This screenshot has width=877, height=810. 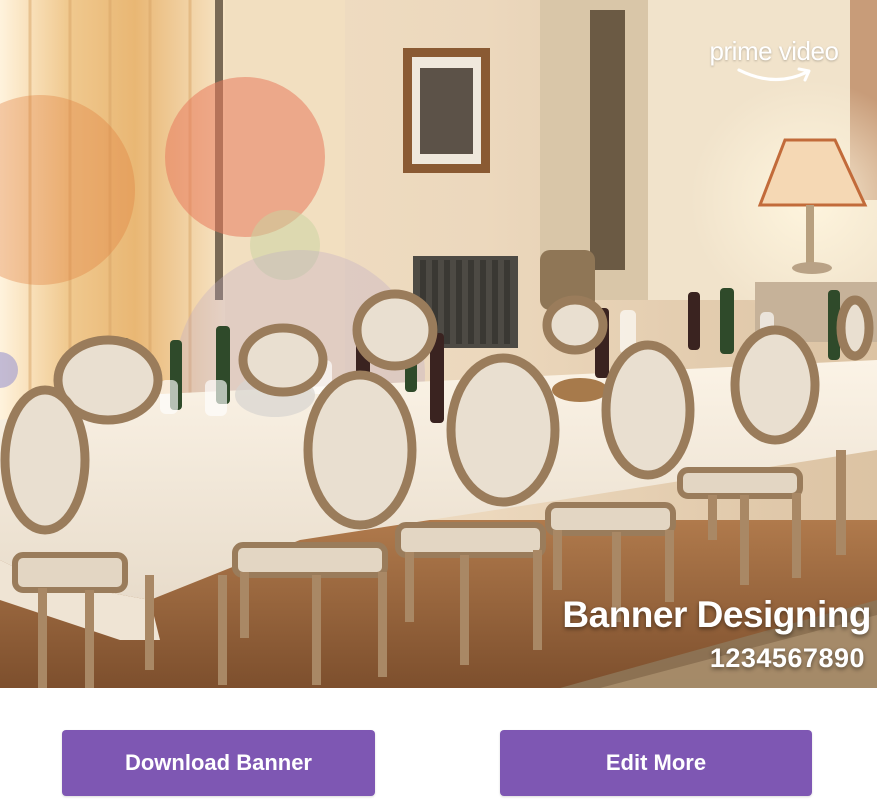 I want to click on banner-phone-number: 1234567890, so click(x=787, y=658).